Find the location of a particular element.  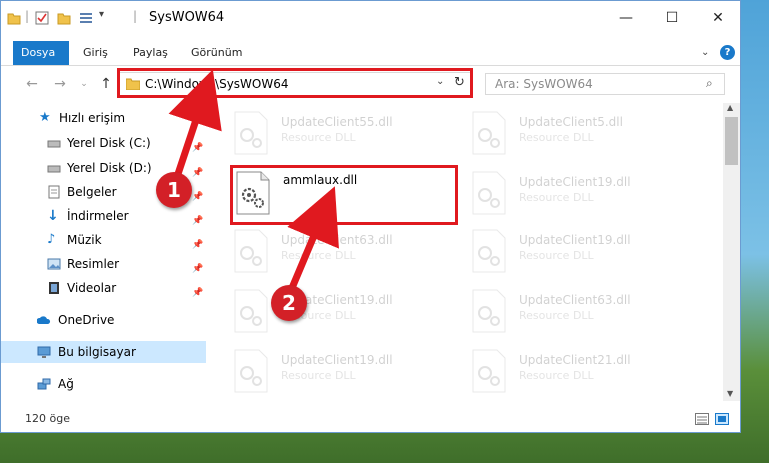

network-icon is located at coordinates (44, 384).